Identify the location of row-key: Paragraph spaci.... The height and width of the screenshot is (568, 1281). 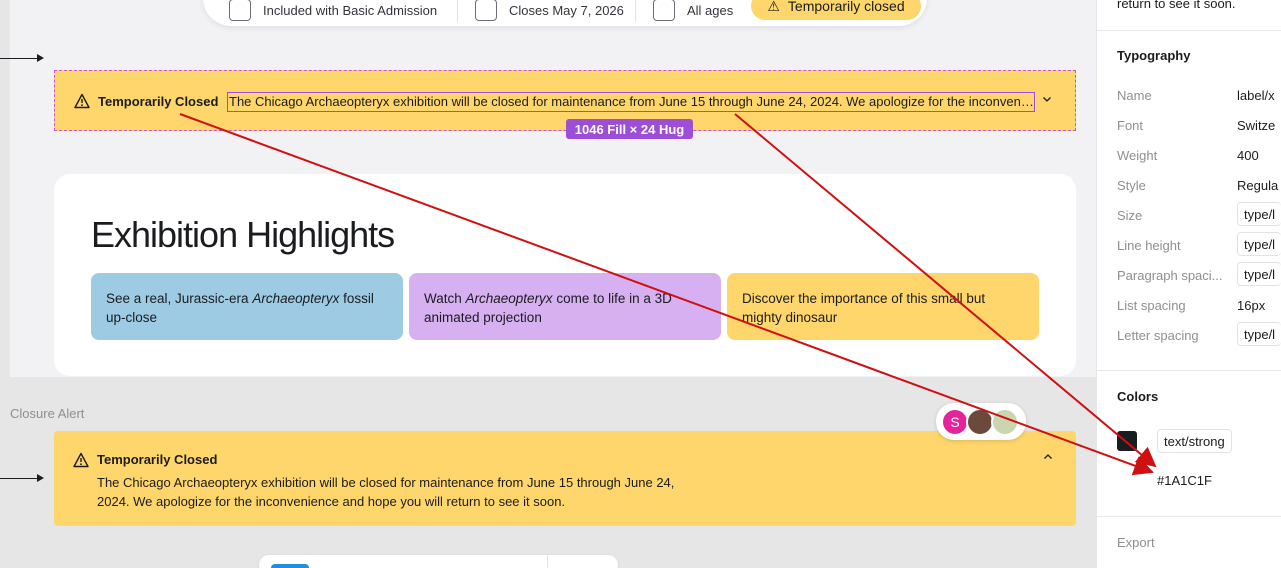
(1170, 275).